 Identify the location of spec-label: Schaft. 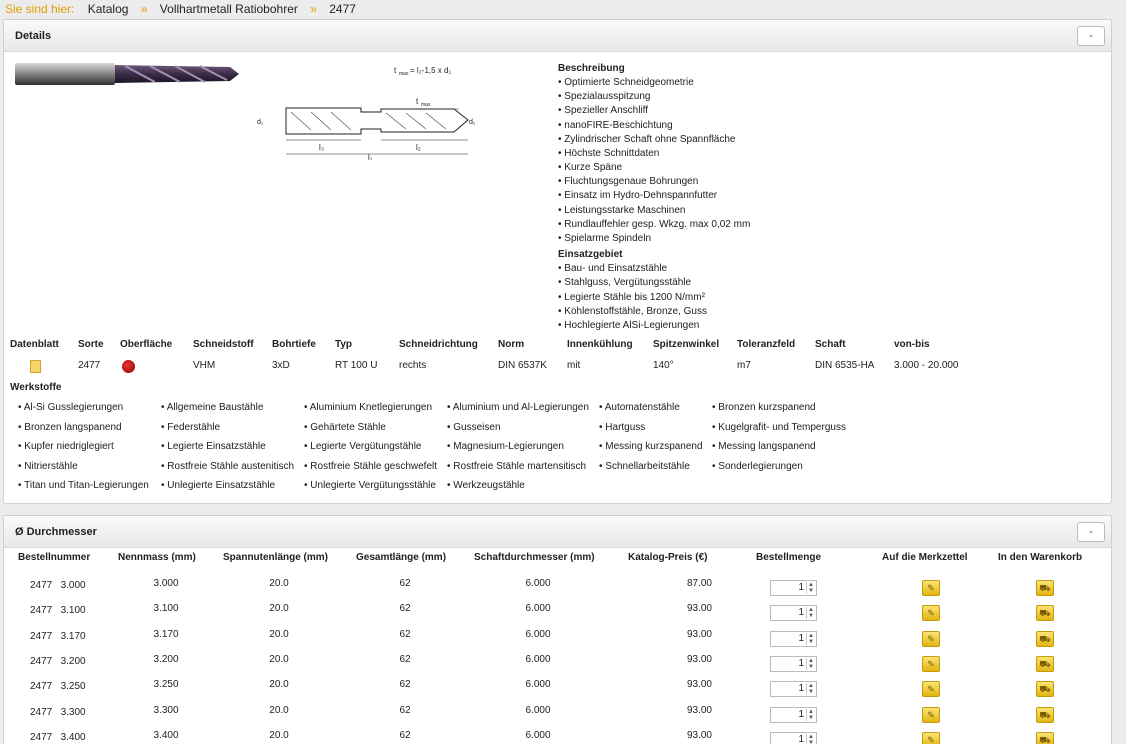
(830, 344).